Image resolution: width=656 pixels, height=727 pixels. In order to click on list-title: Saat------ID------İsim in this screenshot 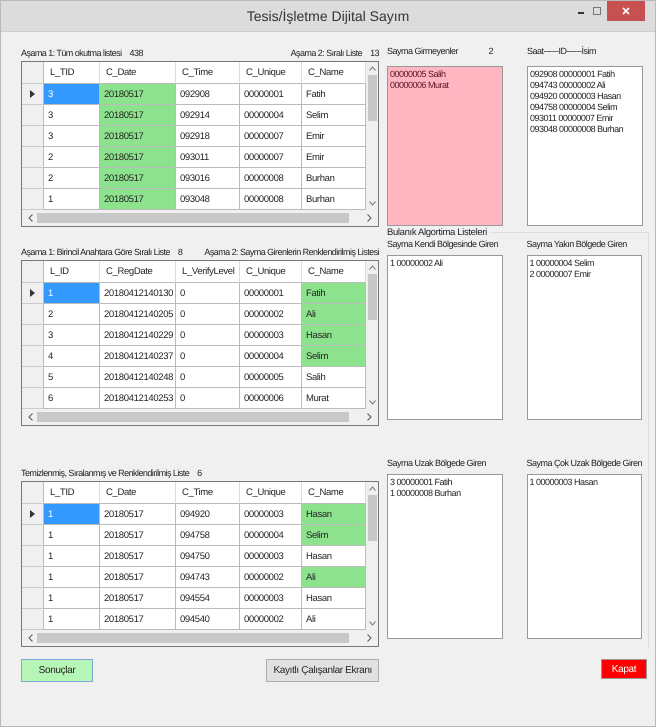, I will do `click(561, 52)`.